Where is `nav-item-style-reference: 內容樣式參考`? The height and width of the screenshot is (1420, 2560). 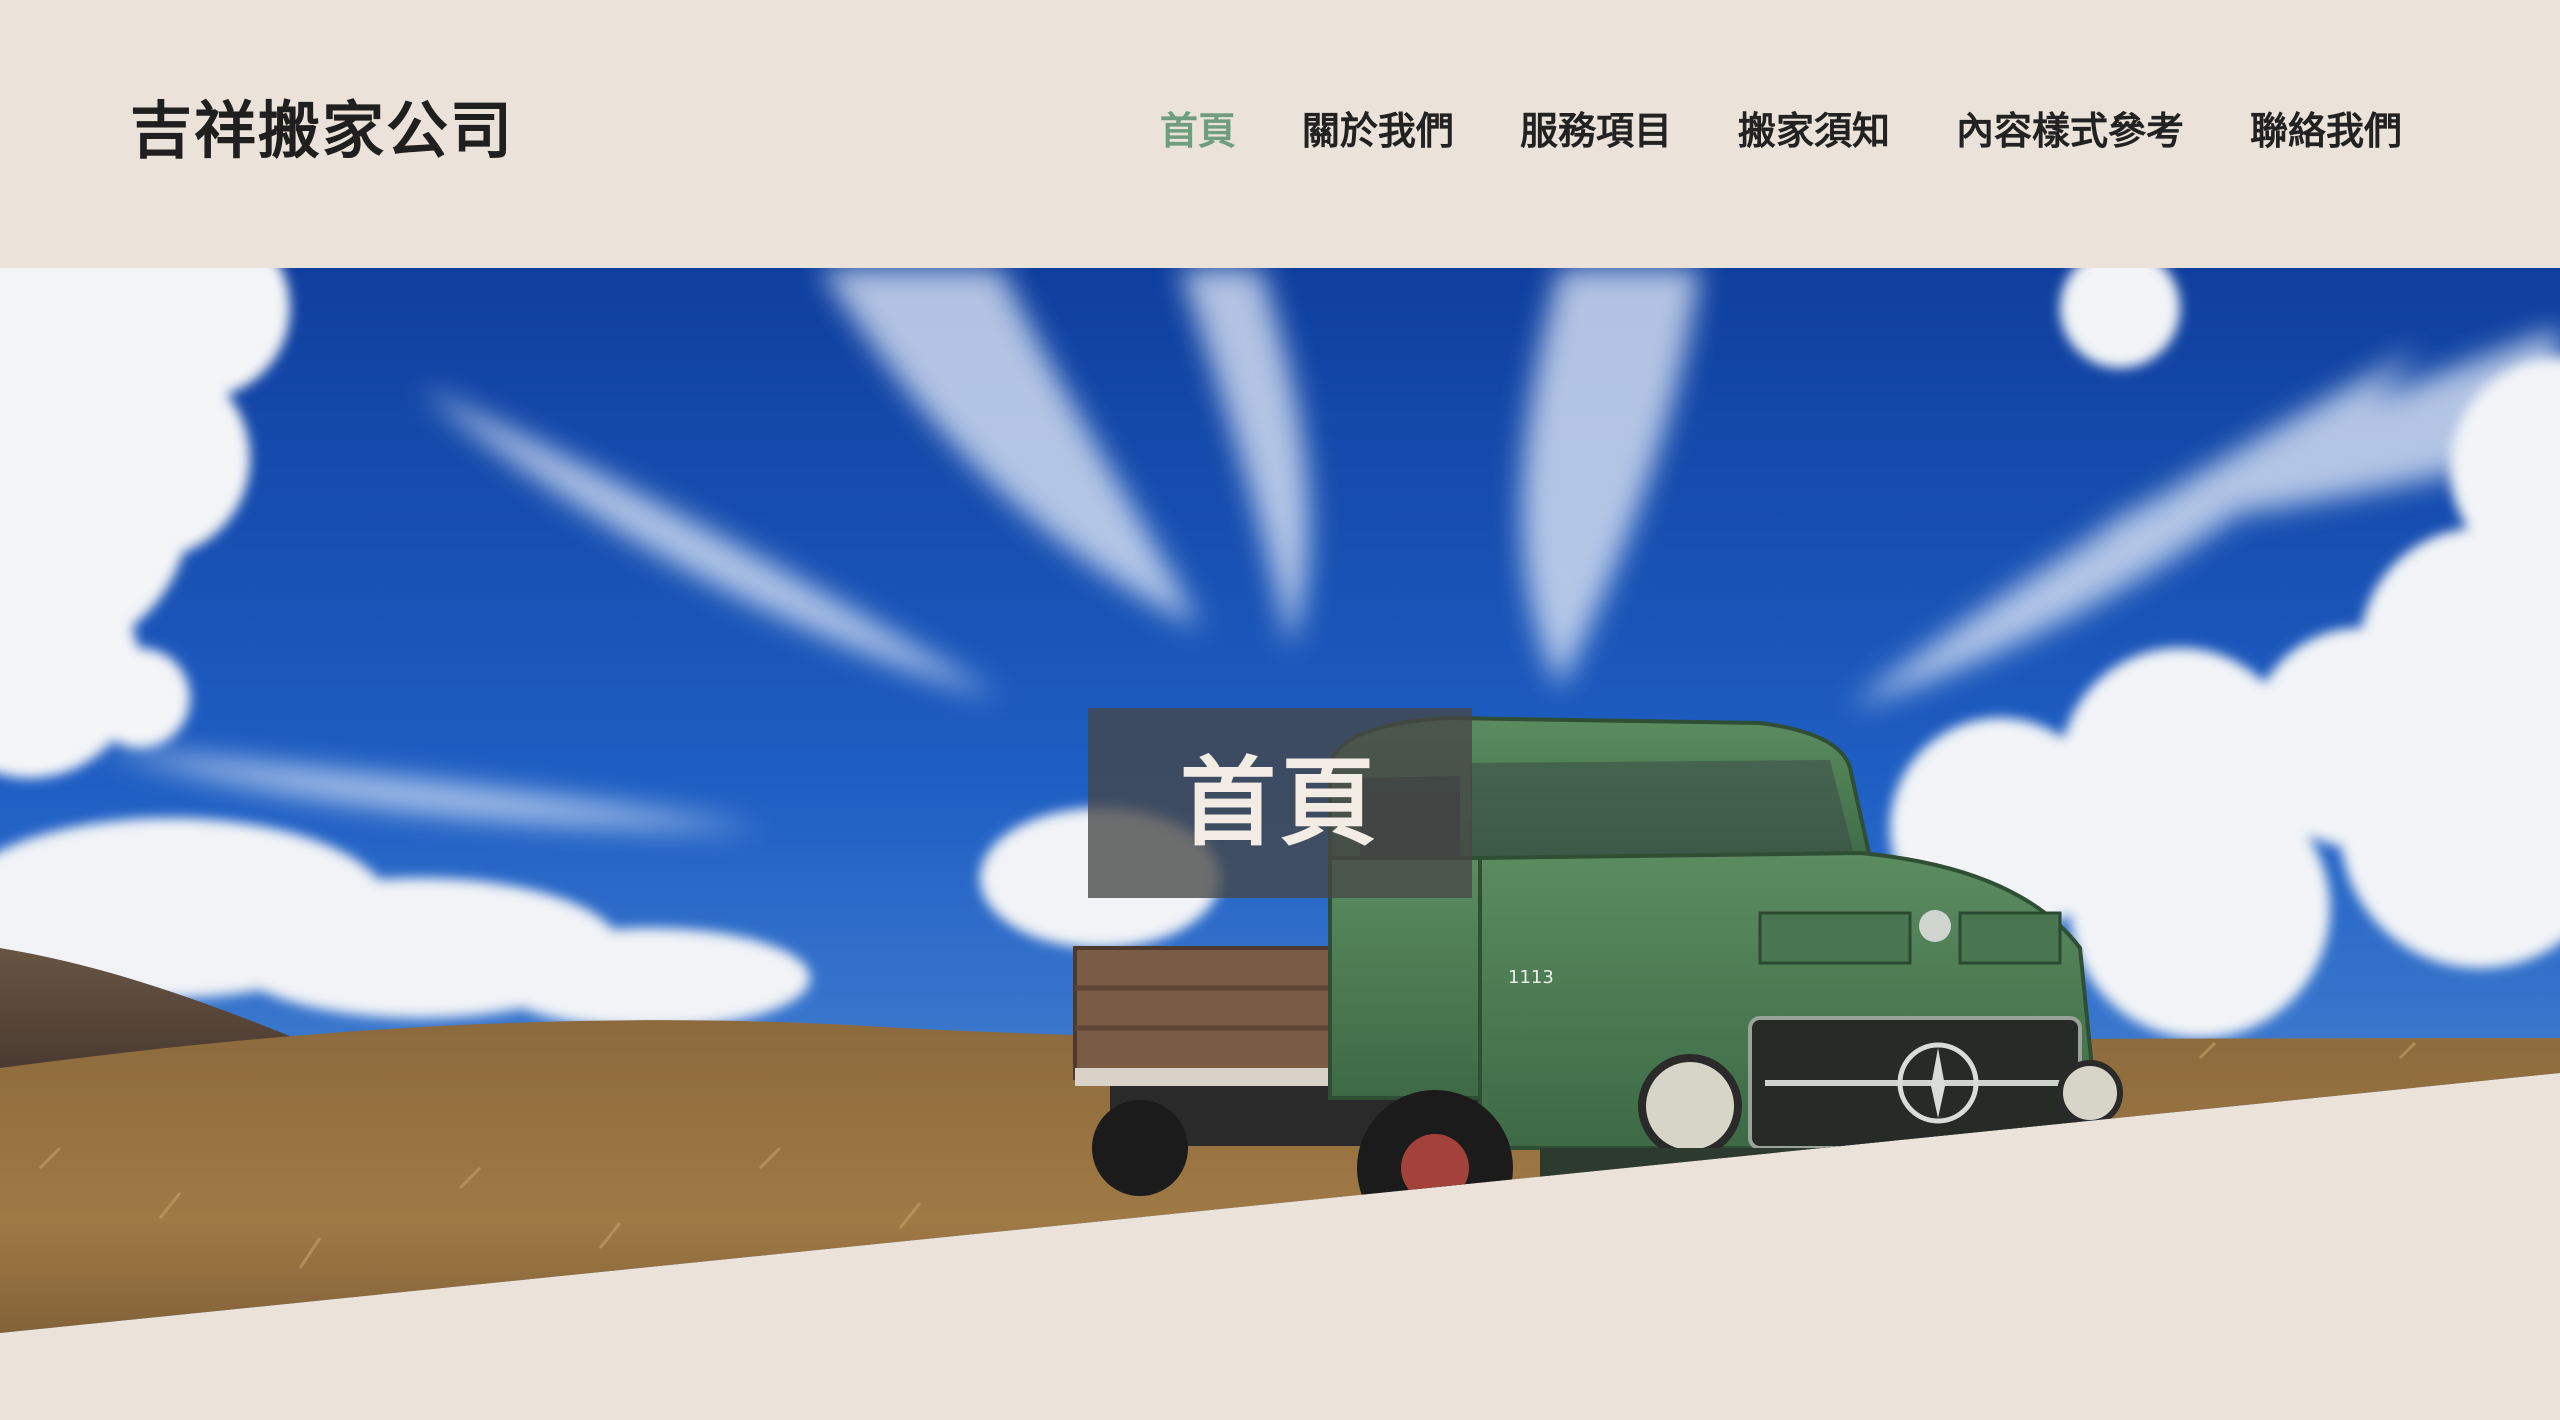
nav-item-style-reference: 內容樣式參考 is located at coordinates (2070, 131).